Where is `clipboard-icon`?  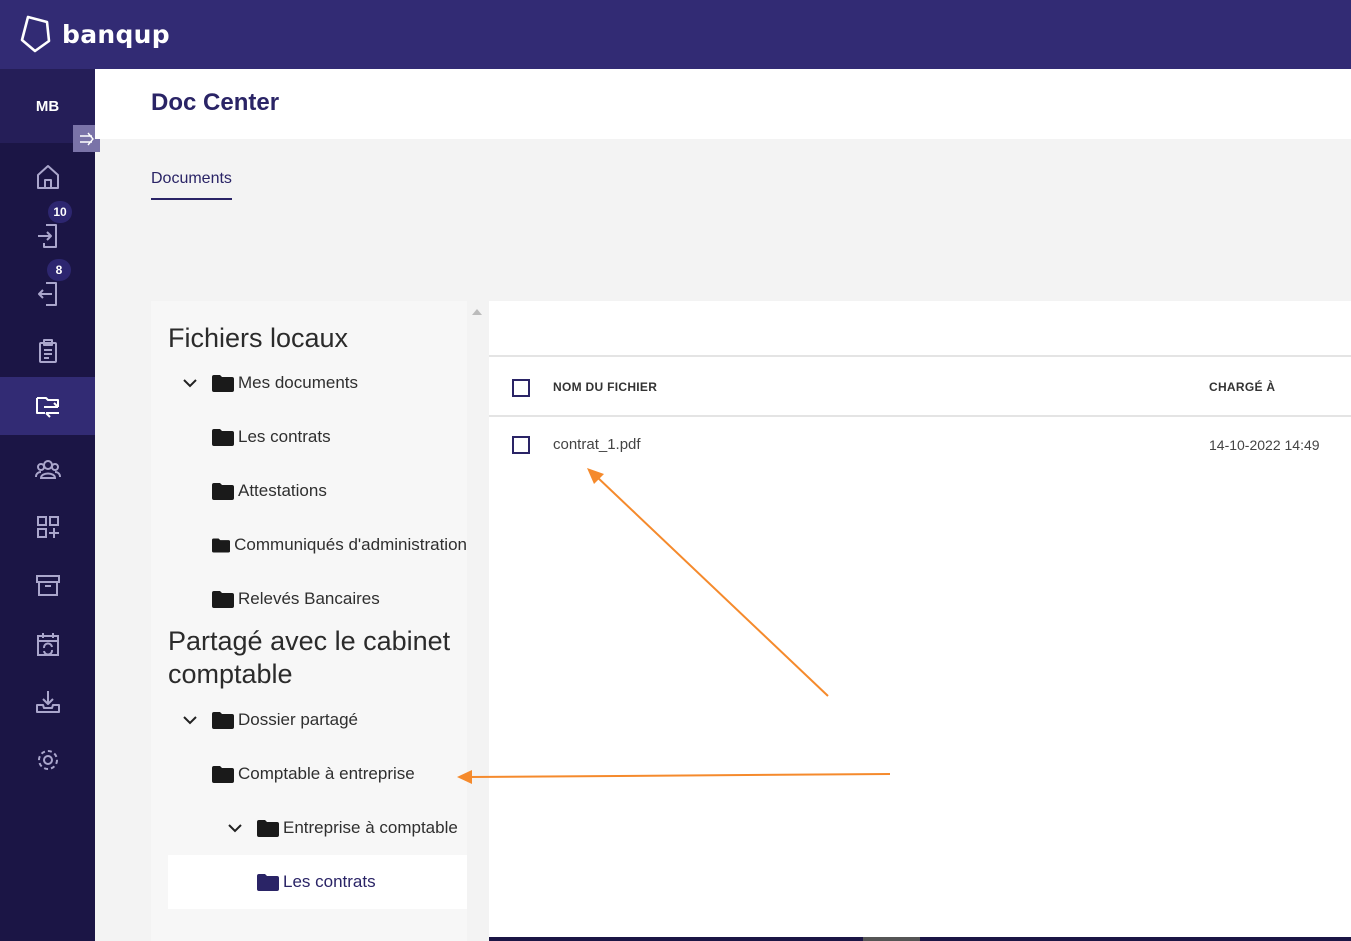 clipboard-icon is located at coordinates (47, 351).